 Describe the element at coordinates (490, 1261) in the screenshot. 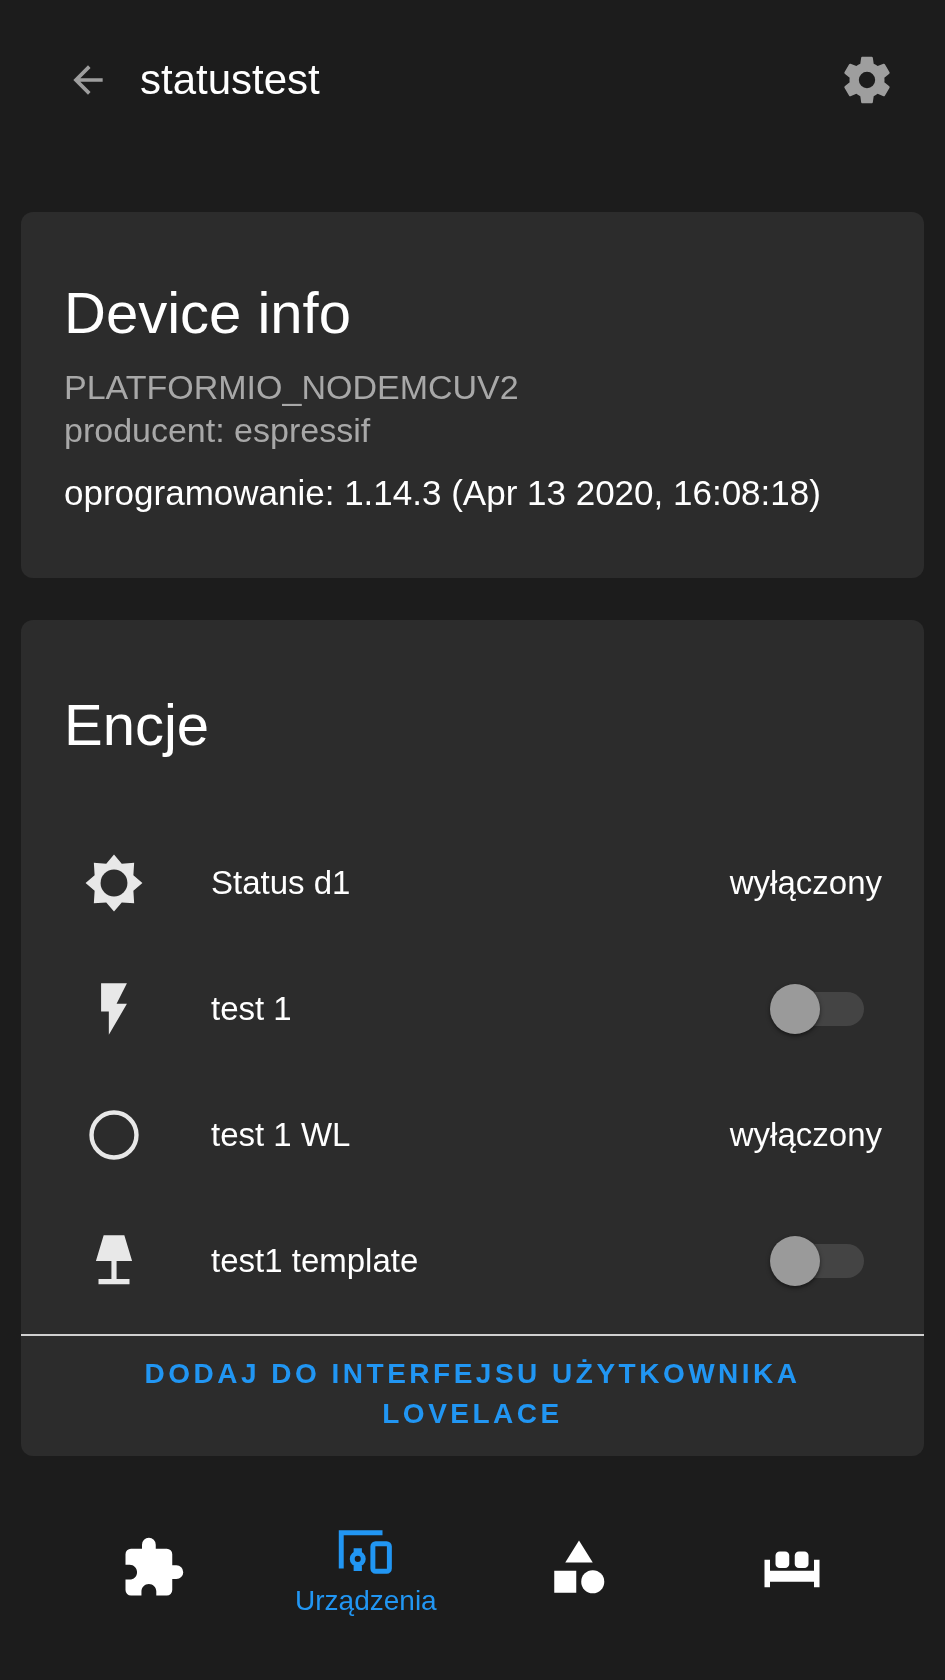

I see `entity-name: test1 template` at that location.